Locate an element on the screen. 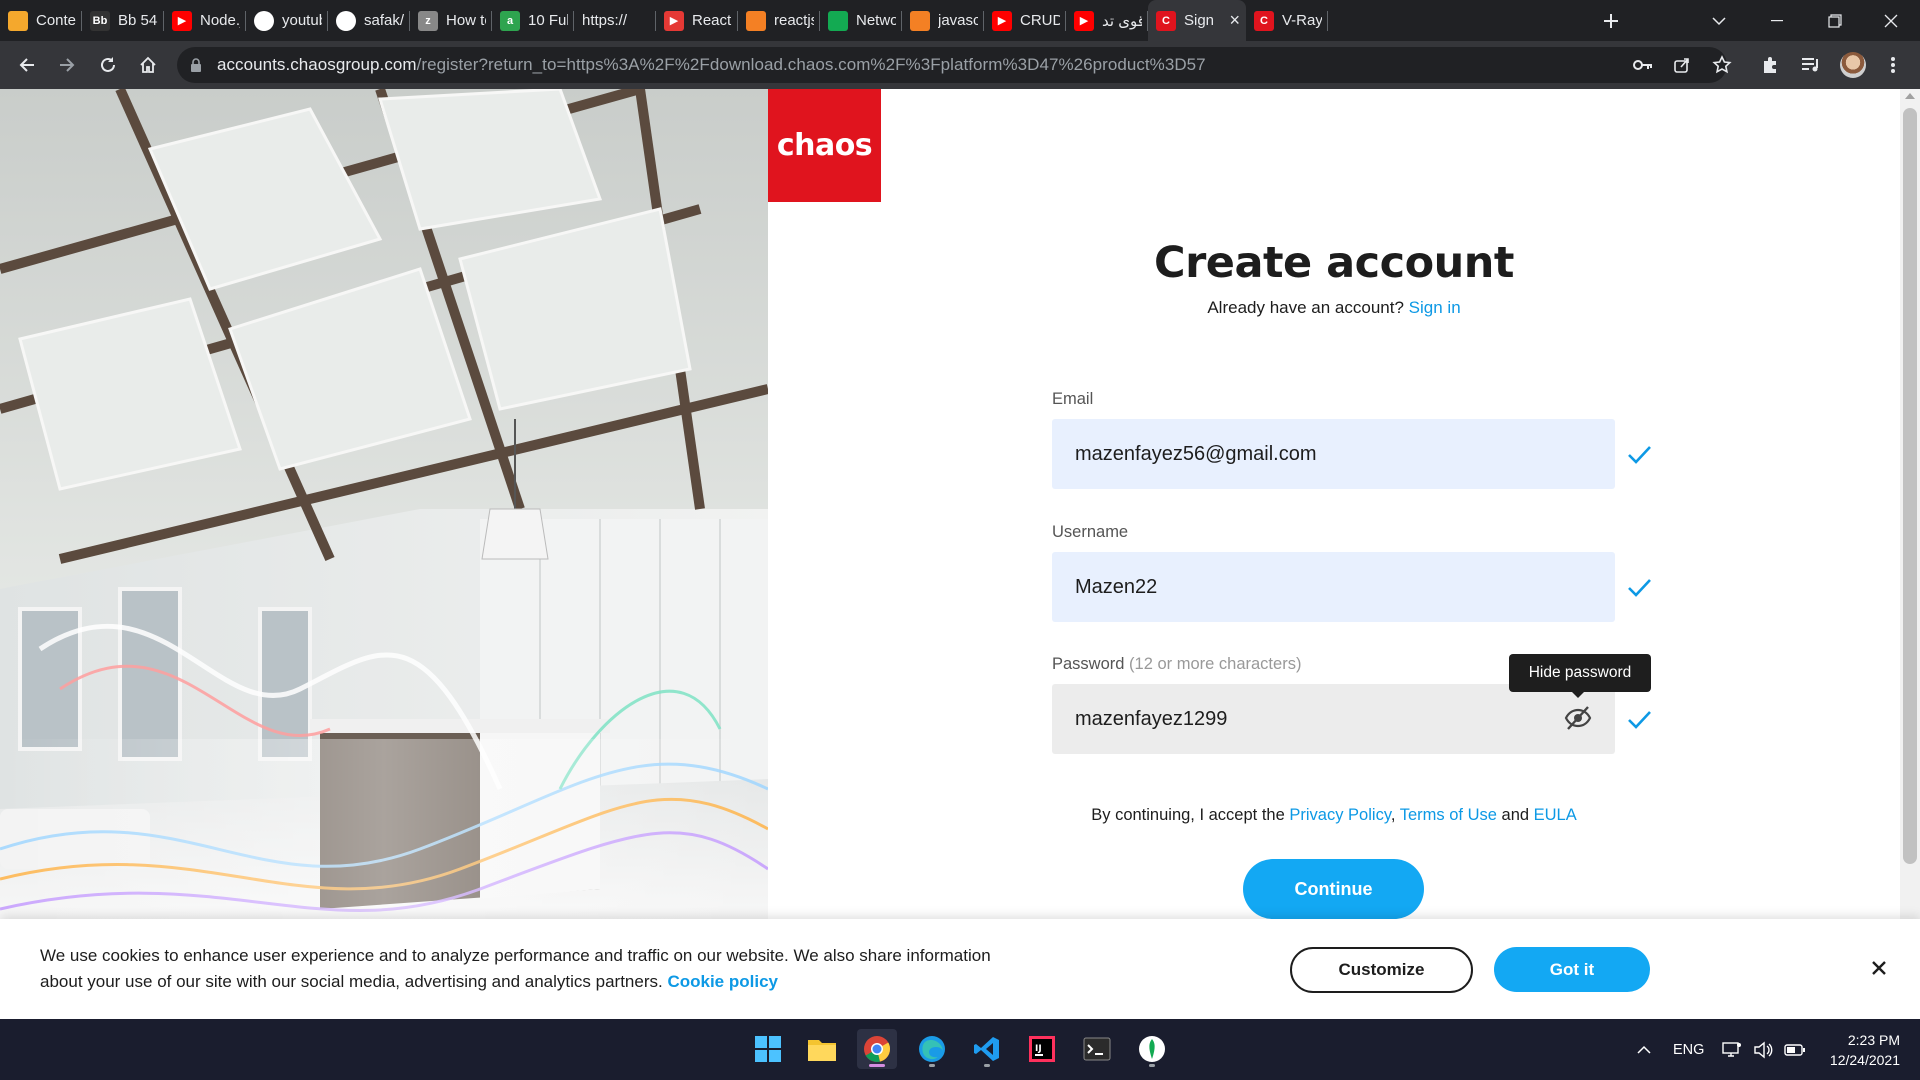 This screenshot has width=1920, height=1080. arrow-left-icon is located at coordinates (26, 65).